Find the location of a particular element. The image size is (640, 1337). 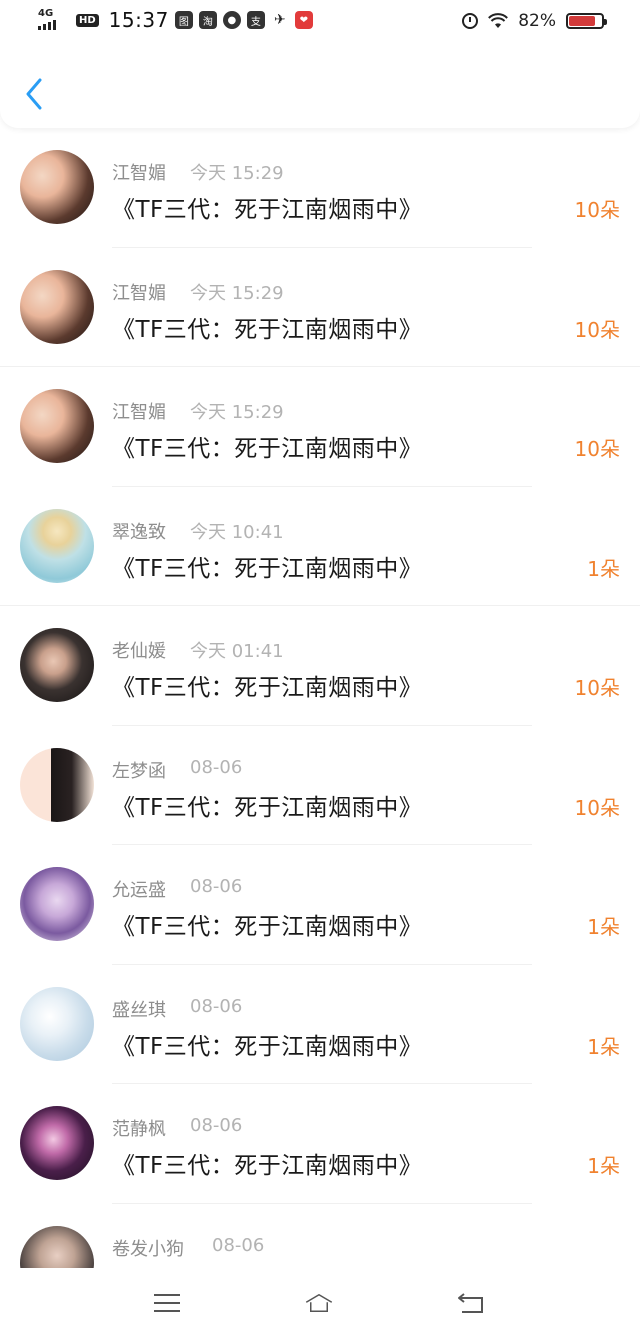

user-name: 卷发小狗 is located at coordinates (148, 1249).